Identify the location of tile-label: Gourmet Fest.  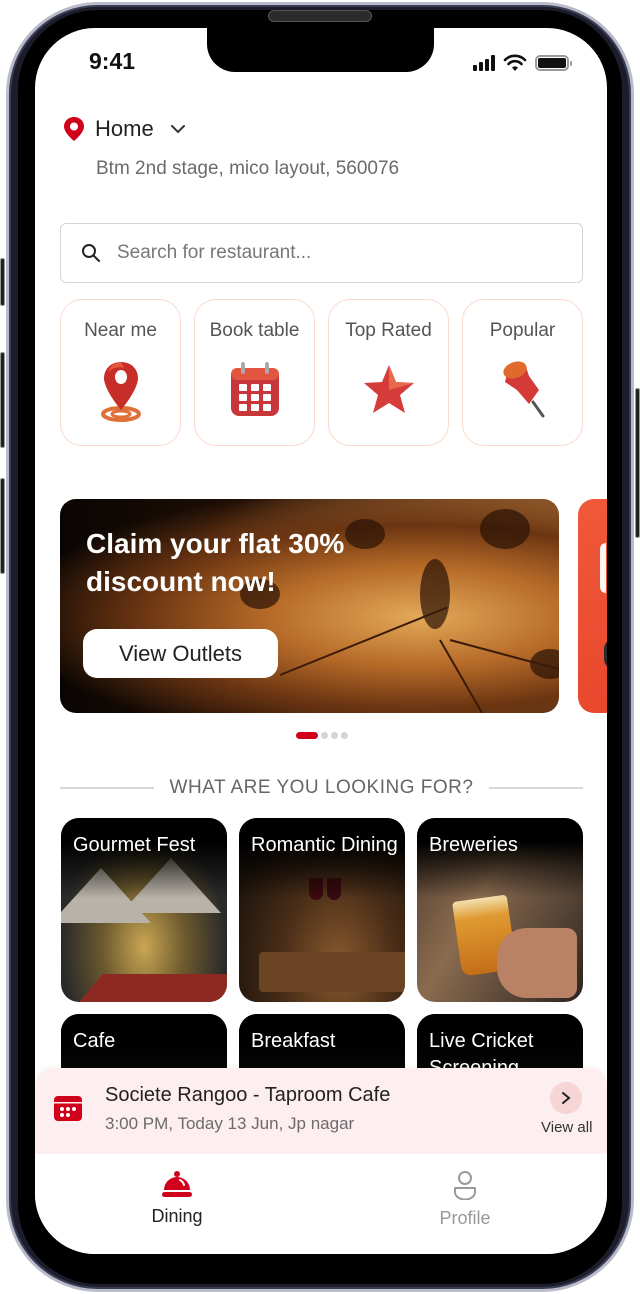
(134, 845).